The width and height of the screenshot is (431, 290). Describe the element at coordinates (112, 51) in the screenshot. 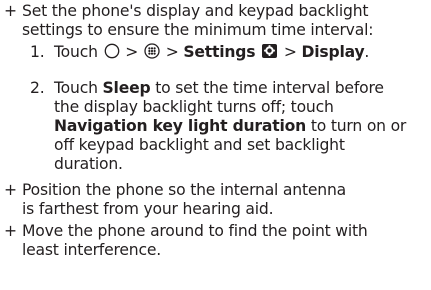

I see `home-circle-icon` at that location.